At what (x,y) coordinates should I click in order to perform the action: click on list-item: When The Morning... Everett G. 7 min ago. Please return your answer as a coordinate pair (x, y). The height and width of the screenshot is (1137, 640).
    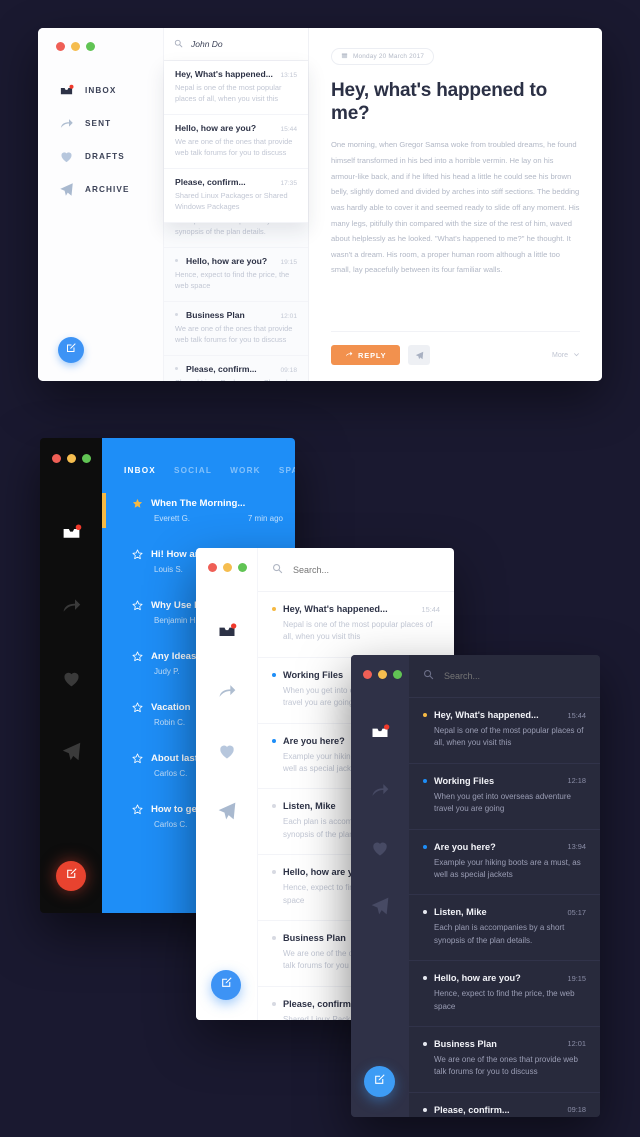
    Looking at the image, I should click on (198, 510).